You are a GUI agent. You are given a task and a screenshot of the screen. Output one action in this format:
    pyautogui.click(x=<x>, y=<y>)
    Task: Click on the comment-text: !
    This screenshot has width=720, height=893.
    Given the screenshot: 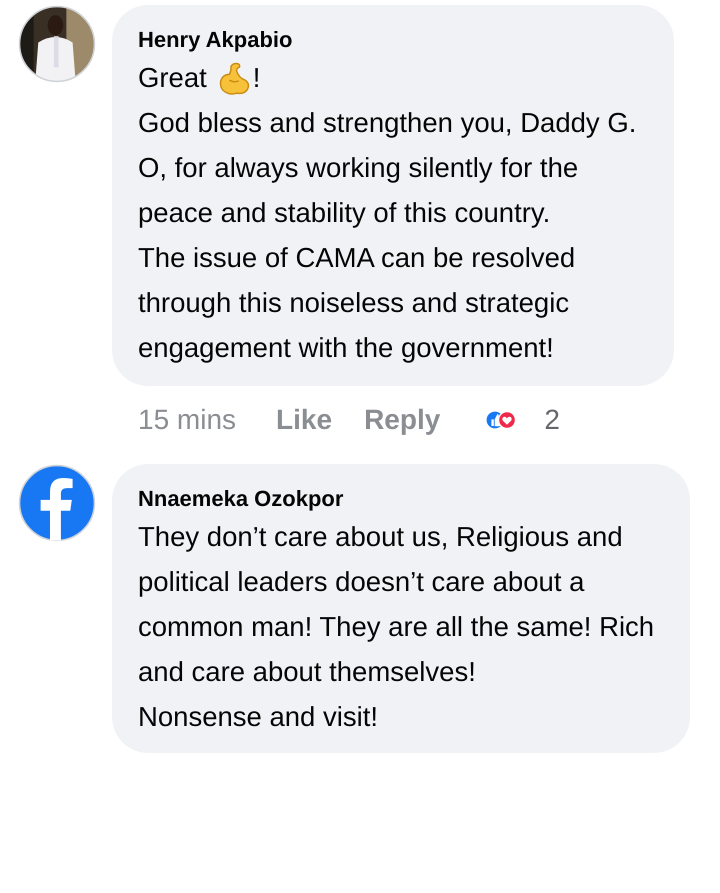 What is the action you would take?
    pyautogui.click(x=256, y=78)
    